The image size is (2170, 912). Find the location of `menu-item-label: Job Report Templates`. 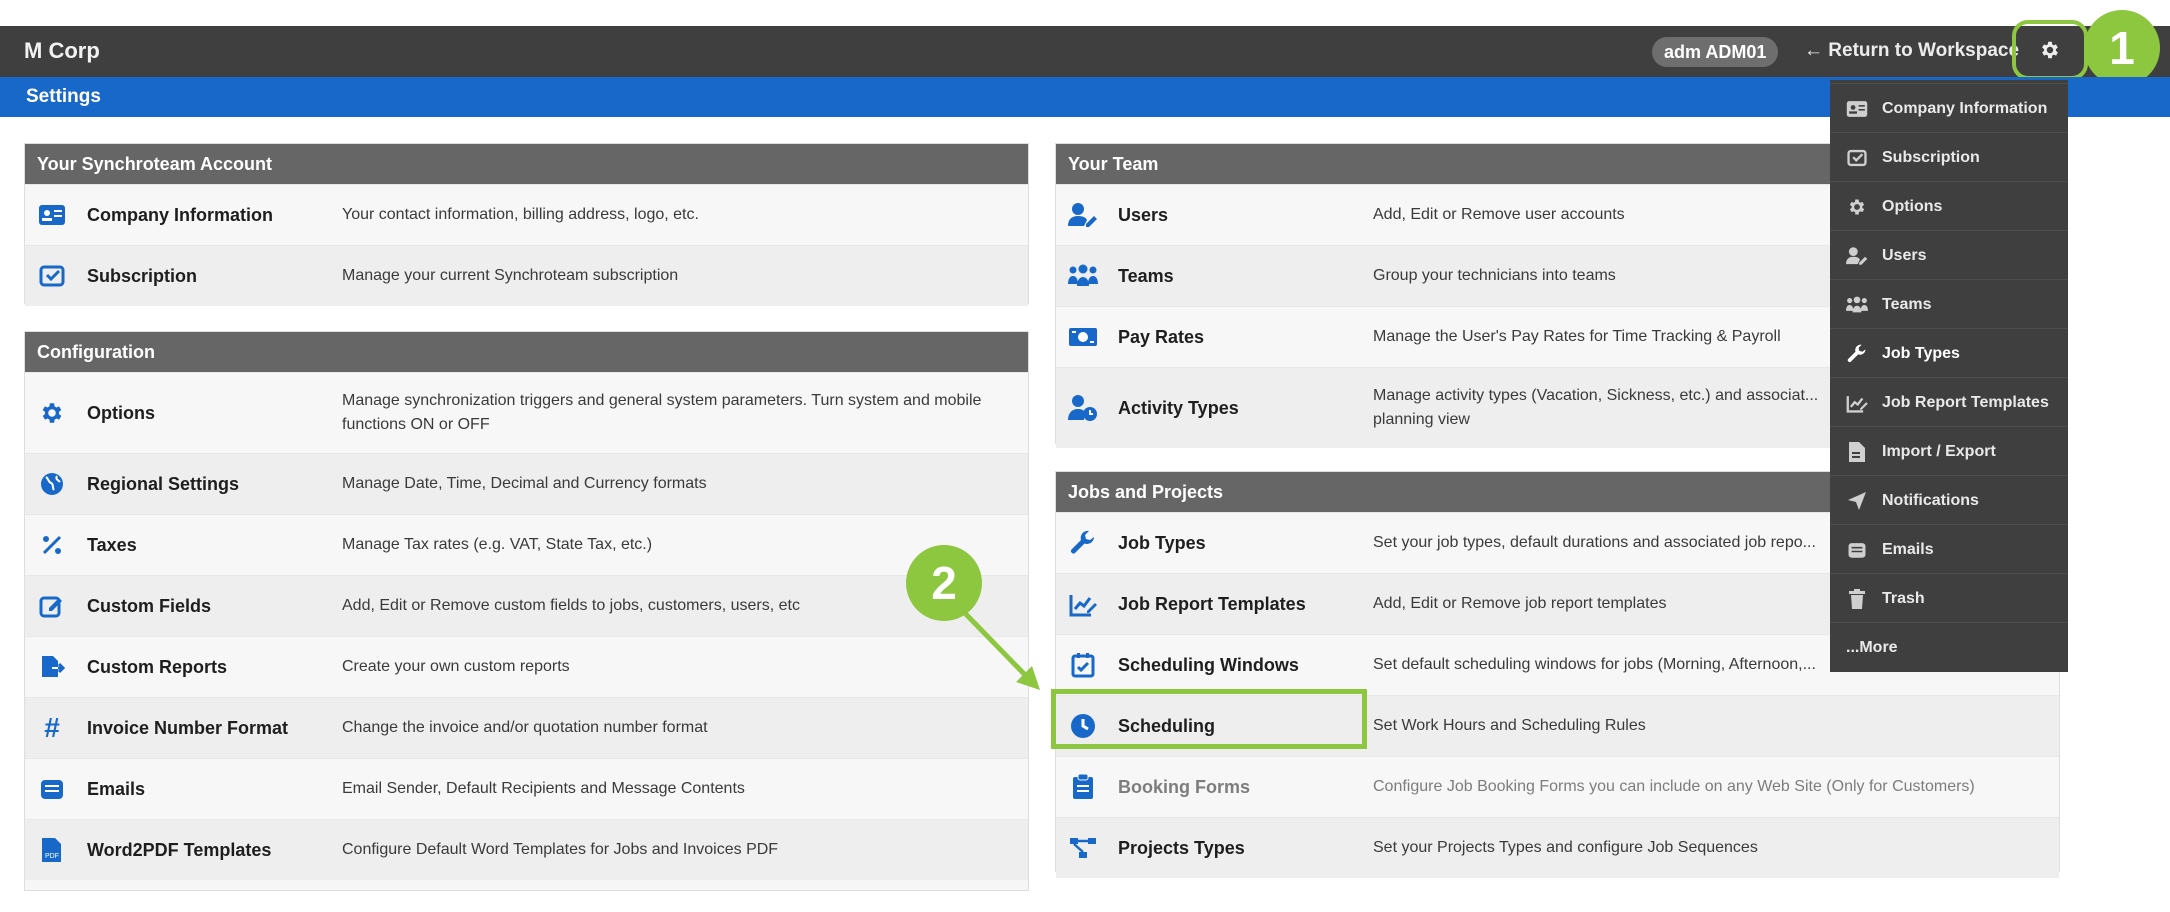

menu-item-label: Job Report Templates is located at coordinates (1965, 402).